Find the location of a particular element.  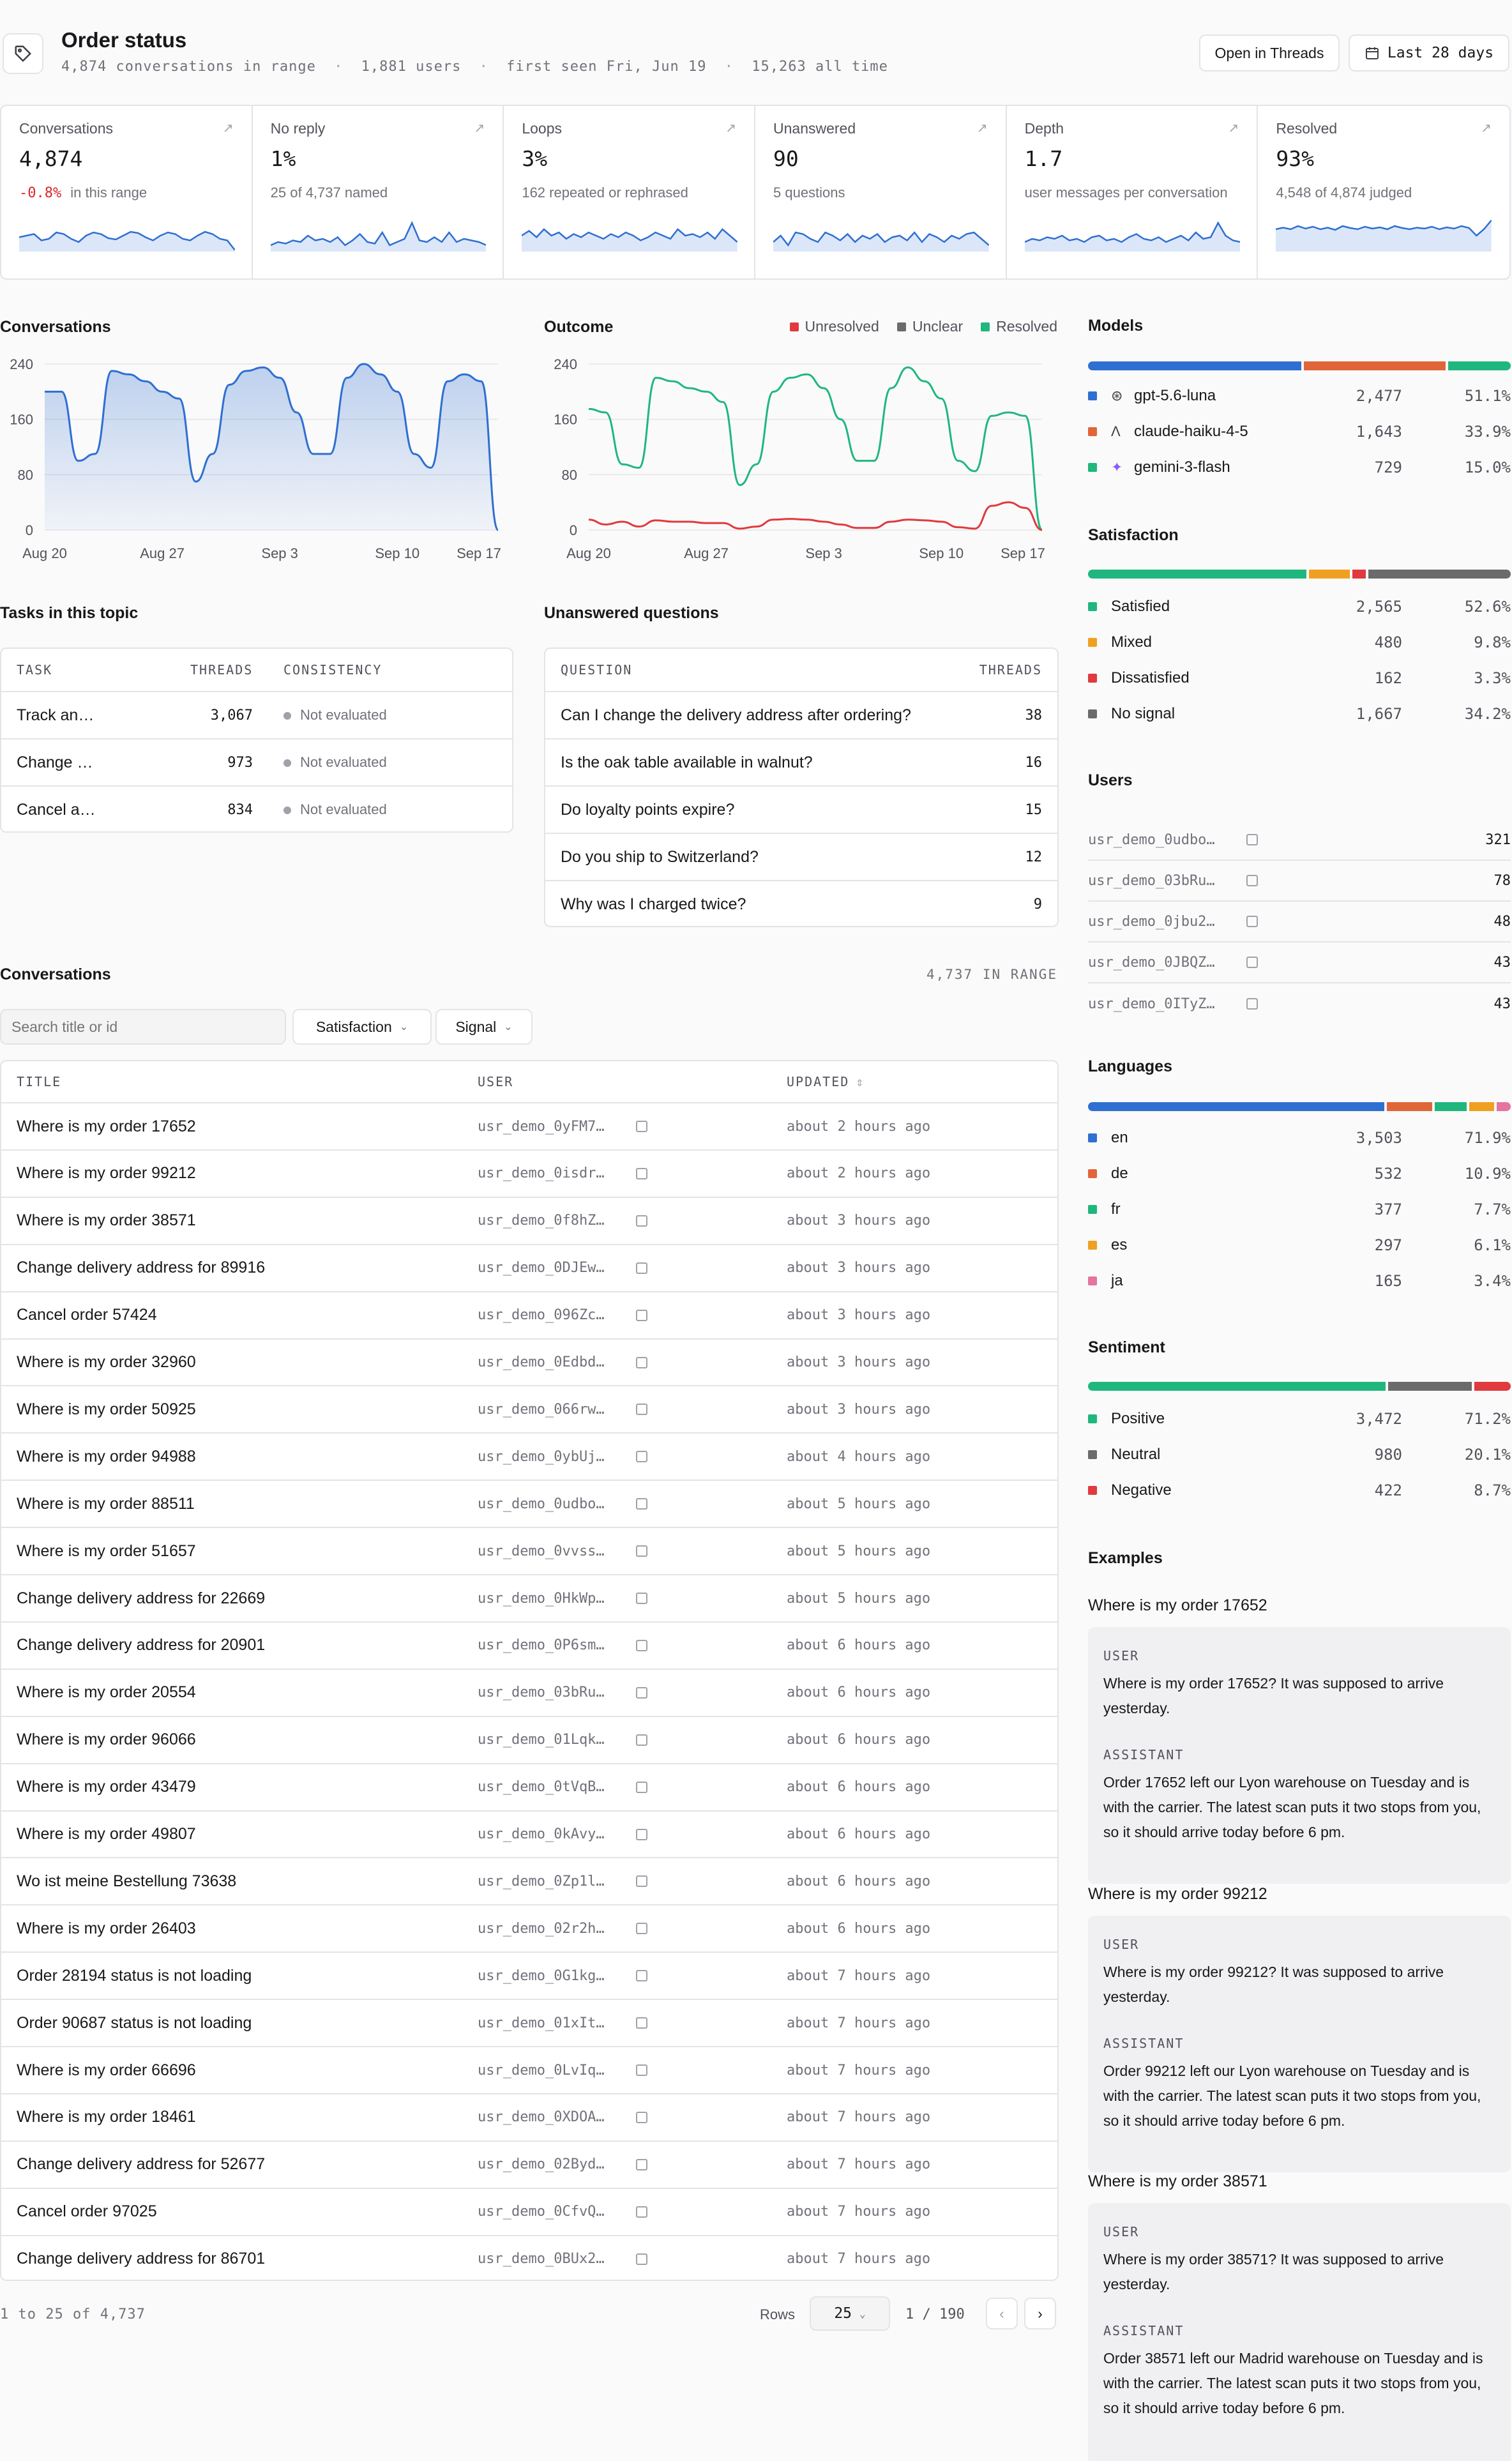

example-title: Where is my order 17652 is located at coordinates (1177, 1605).